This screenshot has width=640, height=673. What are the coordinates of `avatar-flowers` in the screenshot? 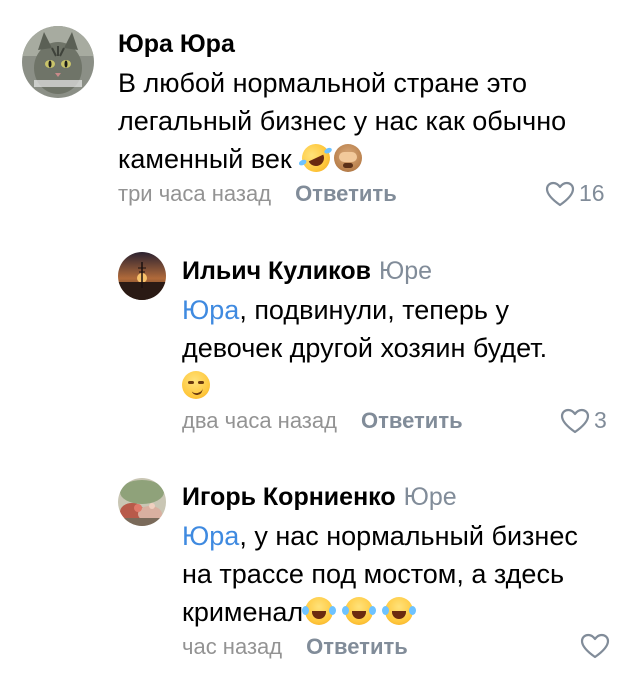 It's located at (142, 502).